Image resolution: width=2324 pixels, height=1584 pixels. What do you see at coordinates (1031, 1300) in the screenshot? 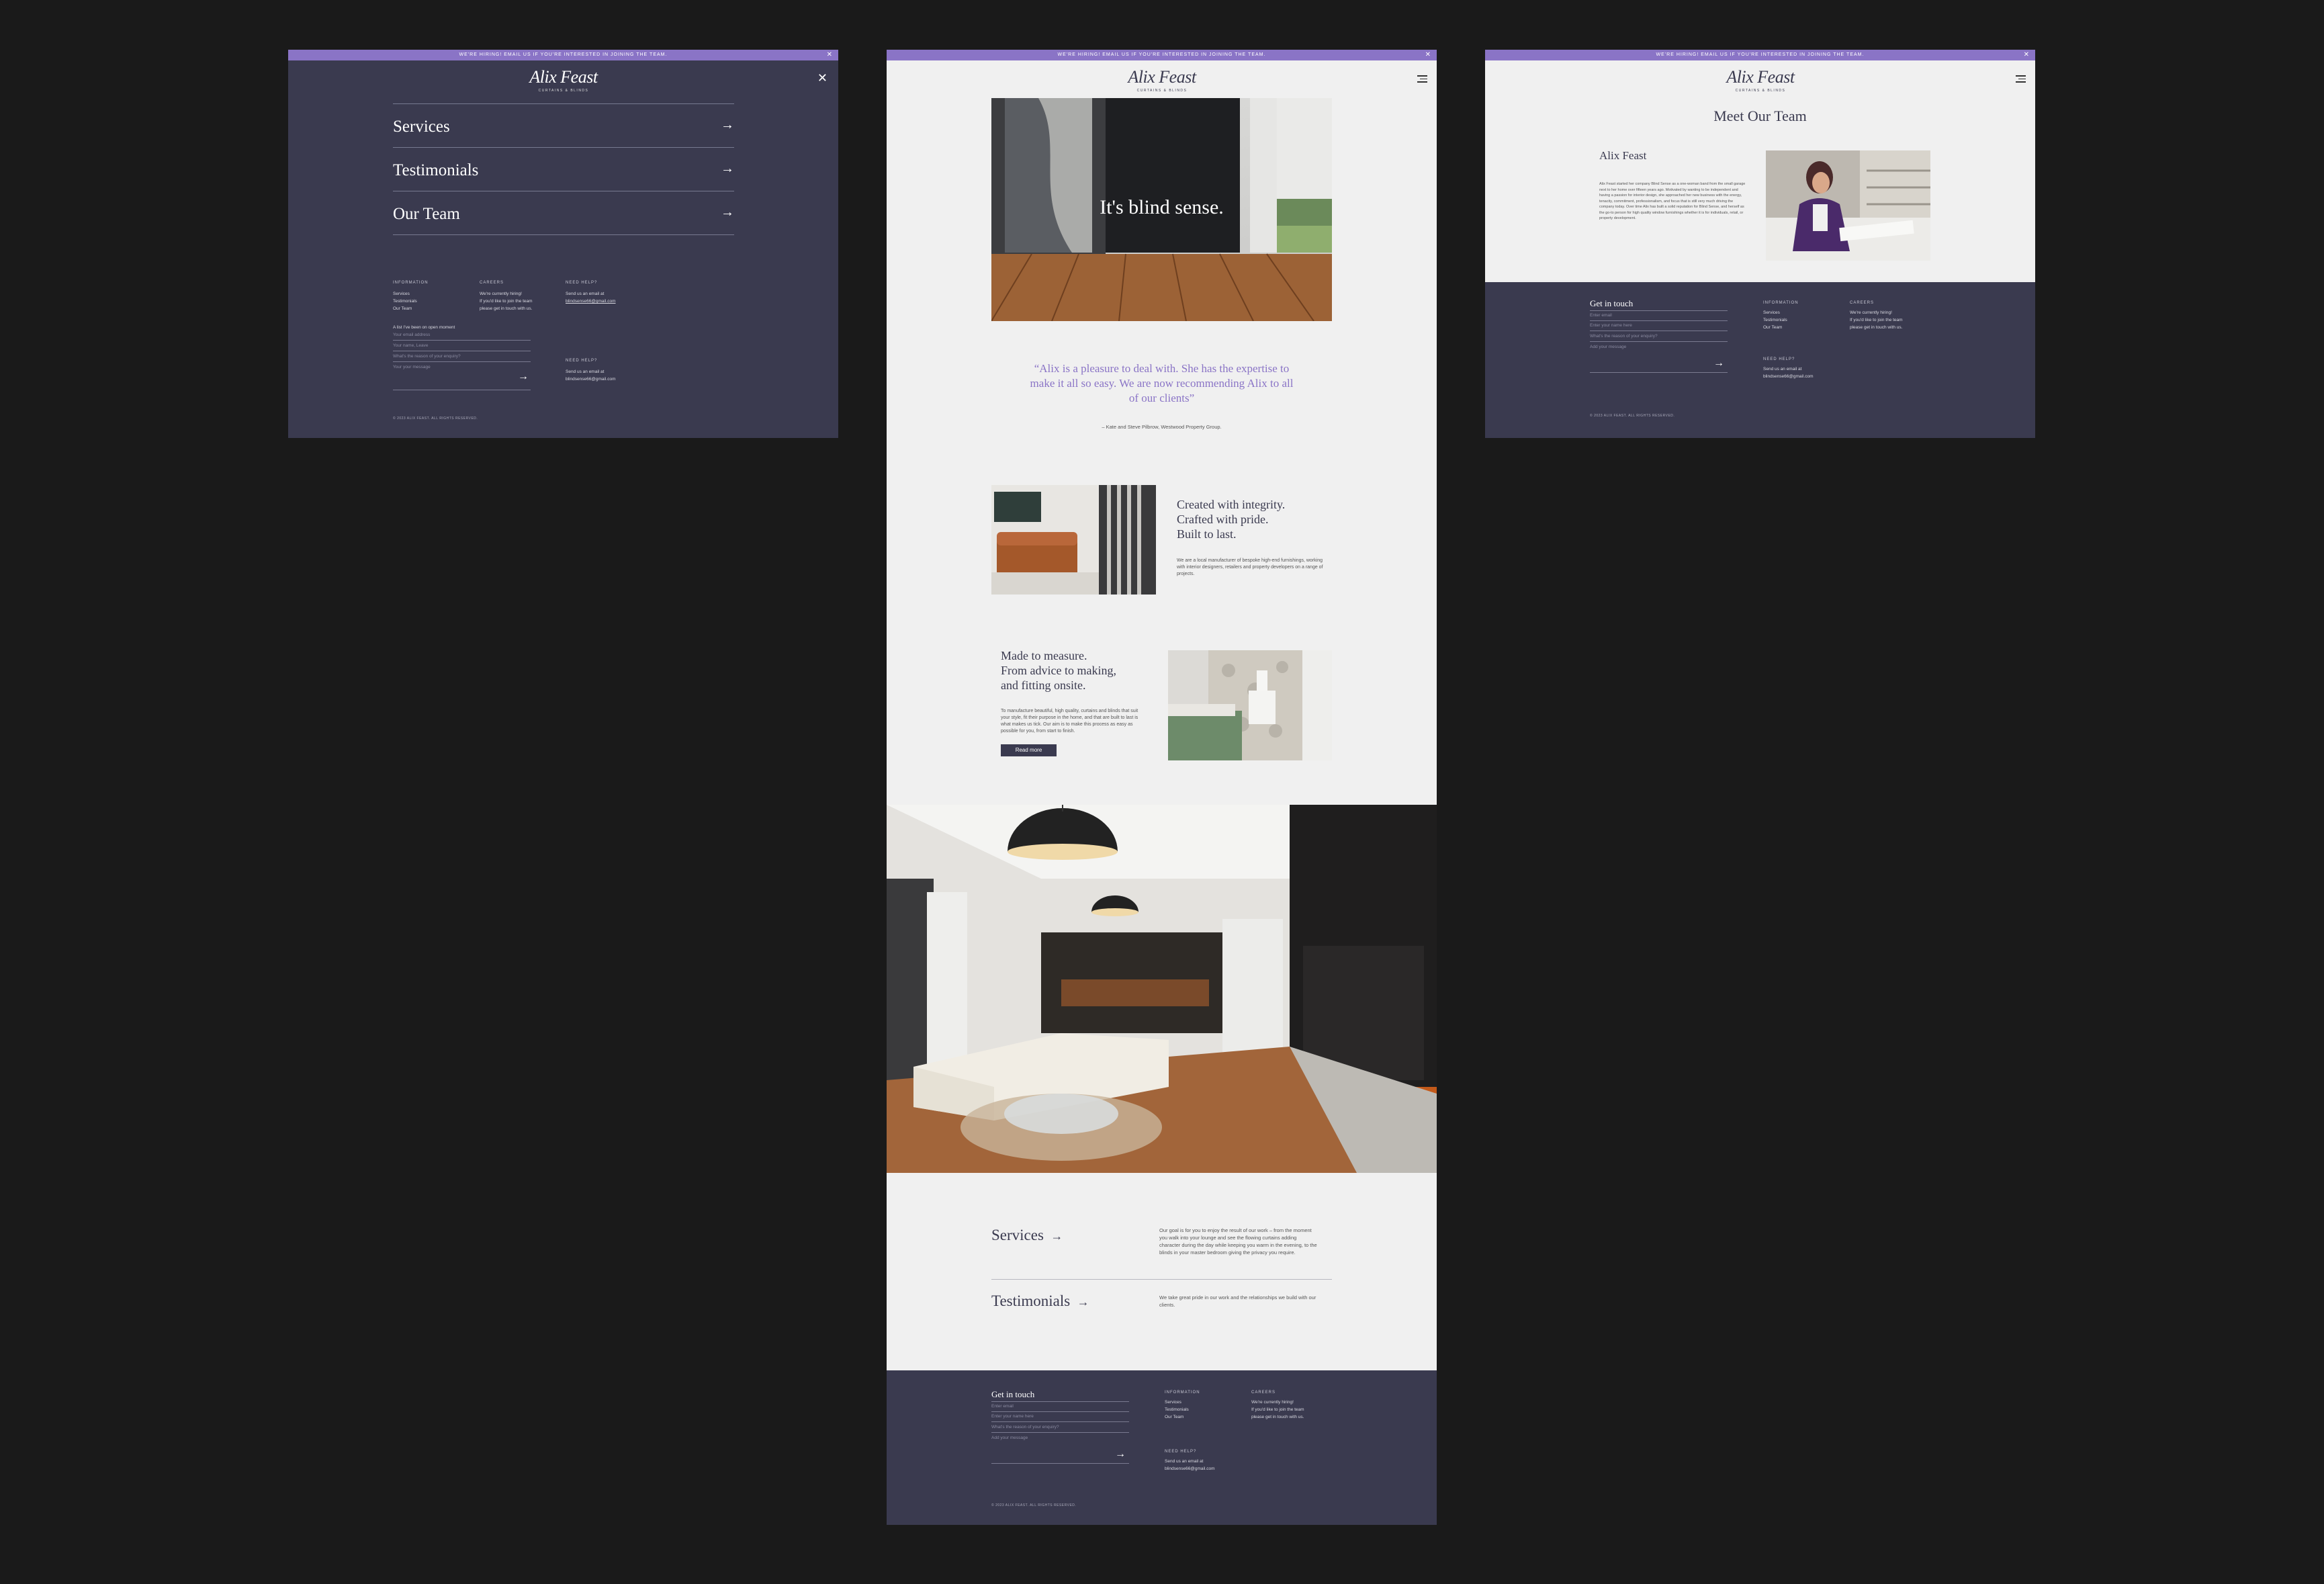
I see `testimonials-link-label: Testimonials` at bounding box center [1031, 1300].